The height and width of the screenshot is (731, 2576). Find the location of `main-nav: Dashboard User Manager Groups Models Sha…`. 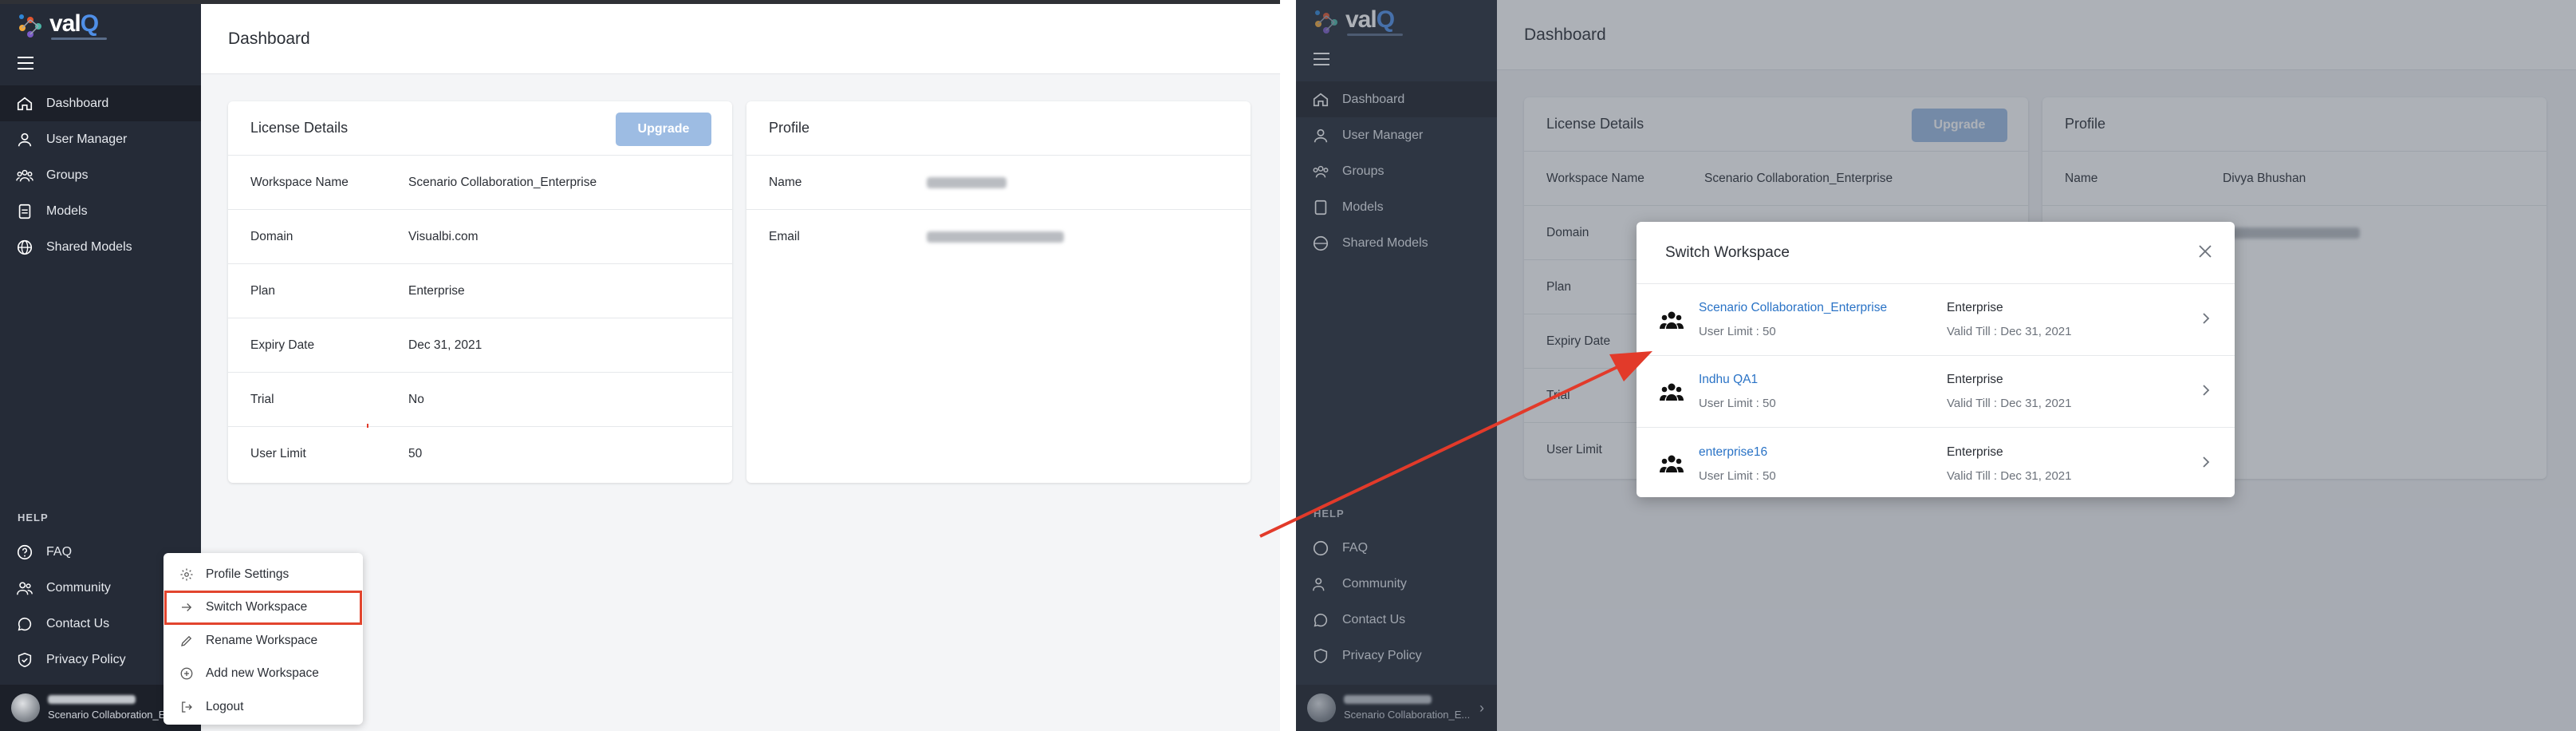

main-nav: Dashboard User Manager Groups Models Sha… is located at coordinates (100, 175).